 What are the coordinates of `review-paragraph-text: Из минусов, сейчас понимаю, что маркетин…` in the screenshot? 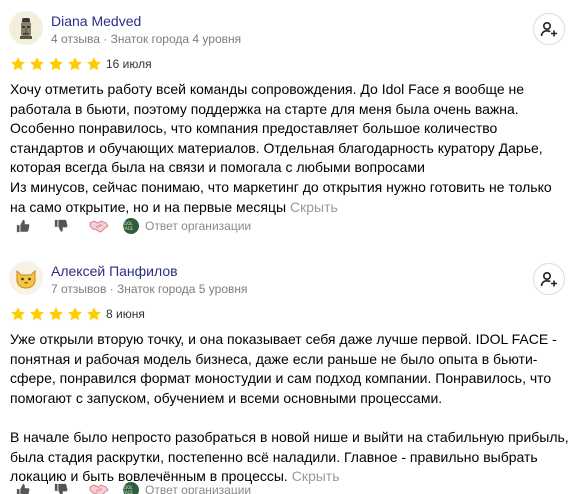 It's located at (281, 196).